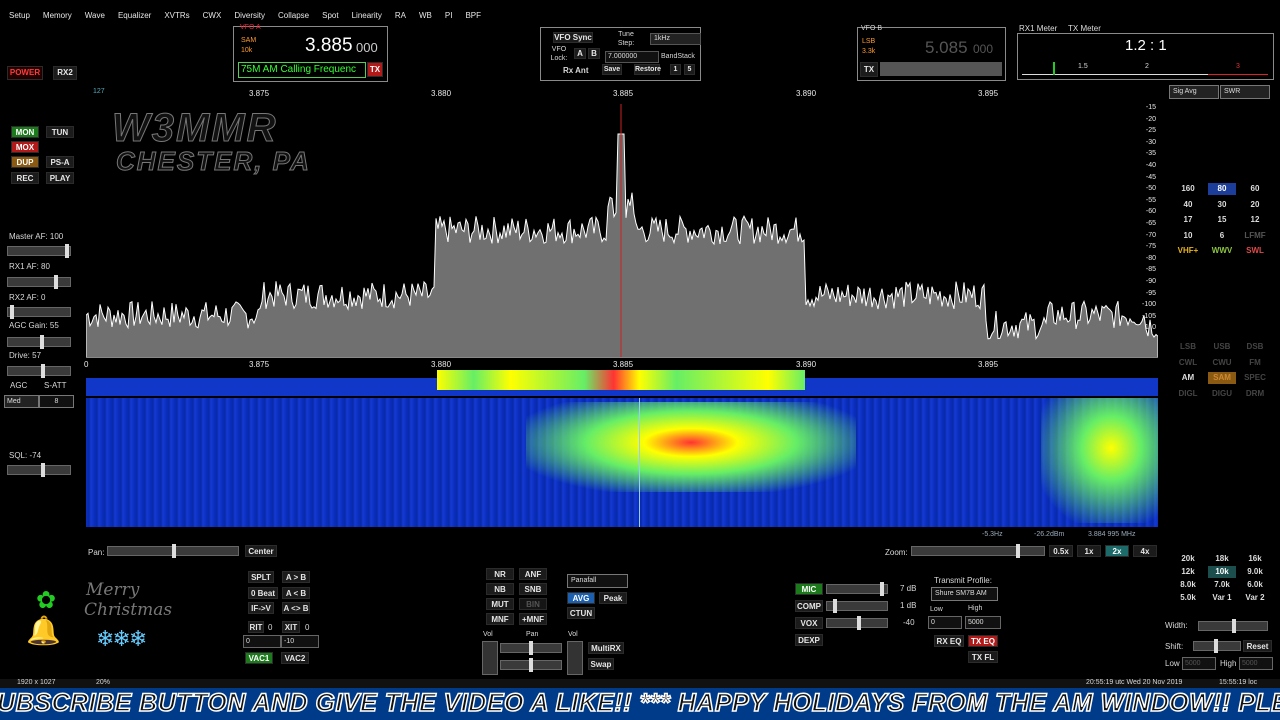 This screenshot has width=1280, height=720. What do you see at coordinates (1117, 551) in the screenshot?
I see `zoom-2x: 2x` at bounding box center [1117, 551].